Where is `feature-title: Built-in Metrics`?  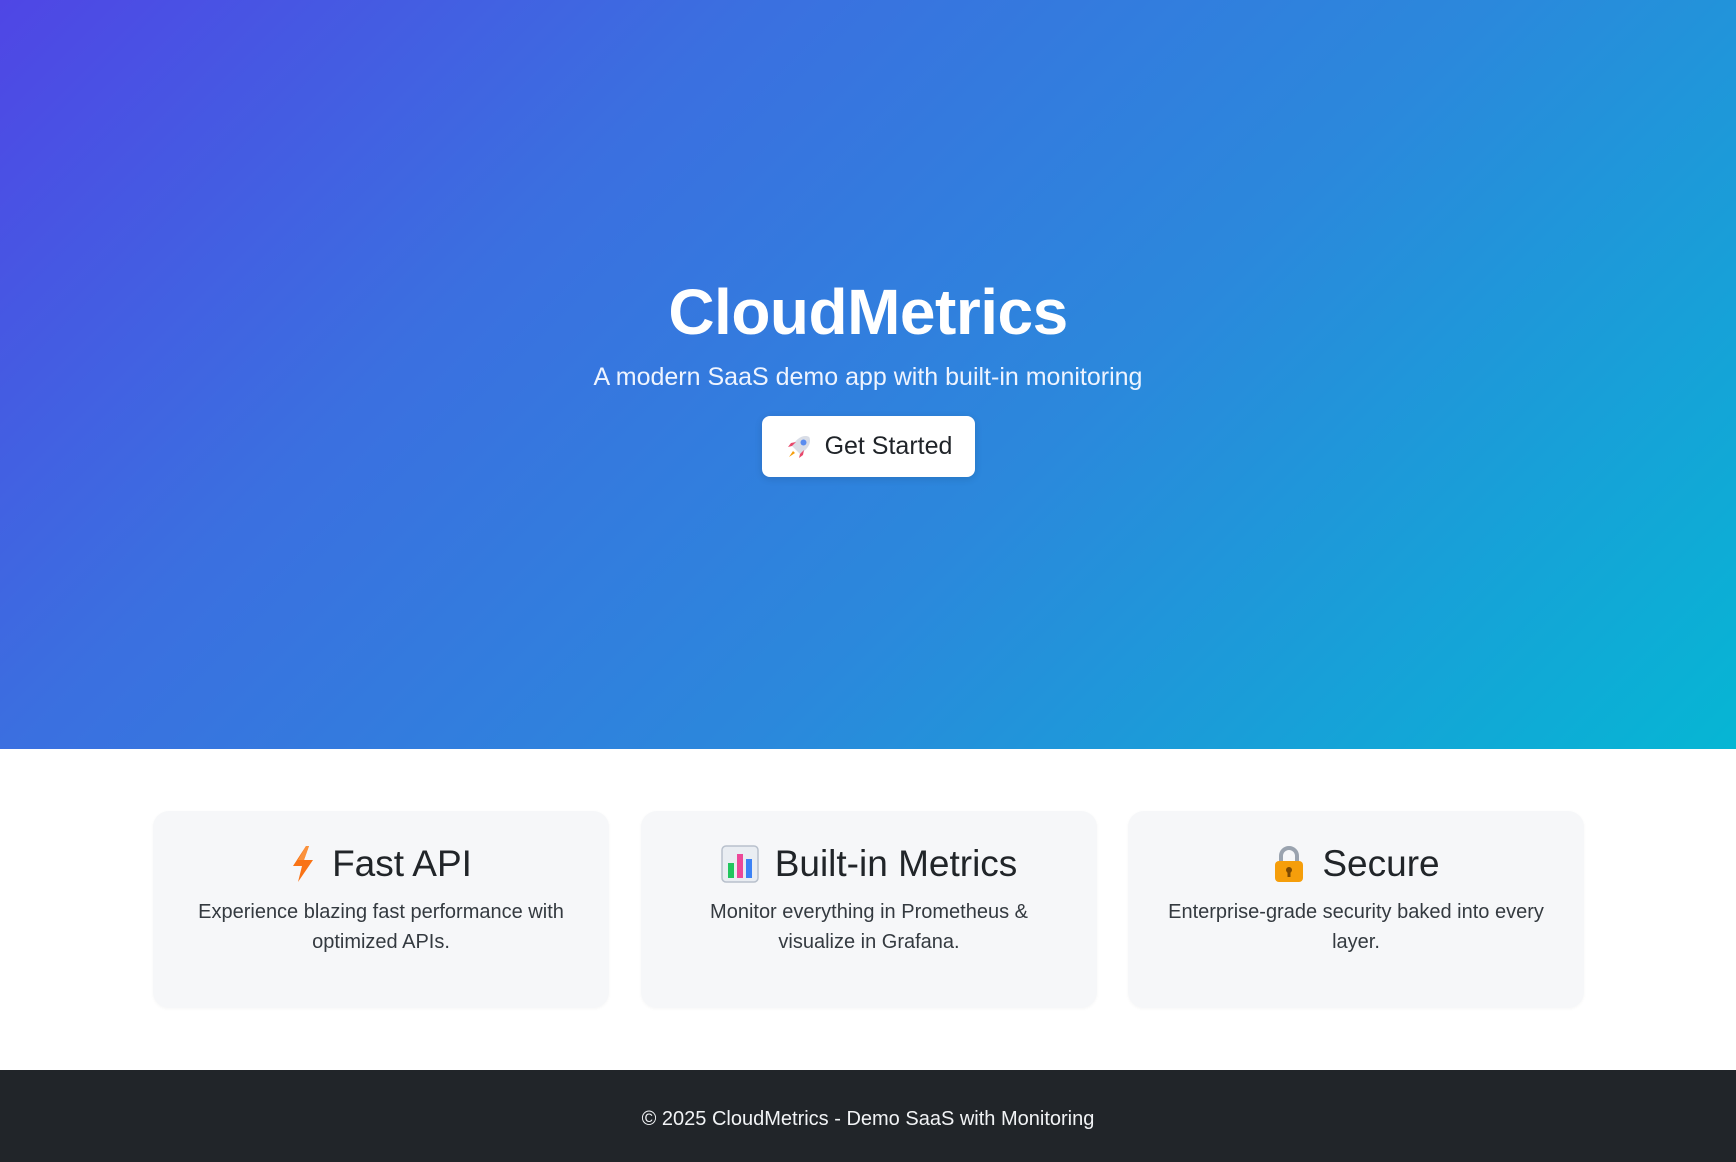
feature-title: Built-in Metrics is located at coordinates (896, 863).